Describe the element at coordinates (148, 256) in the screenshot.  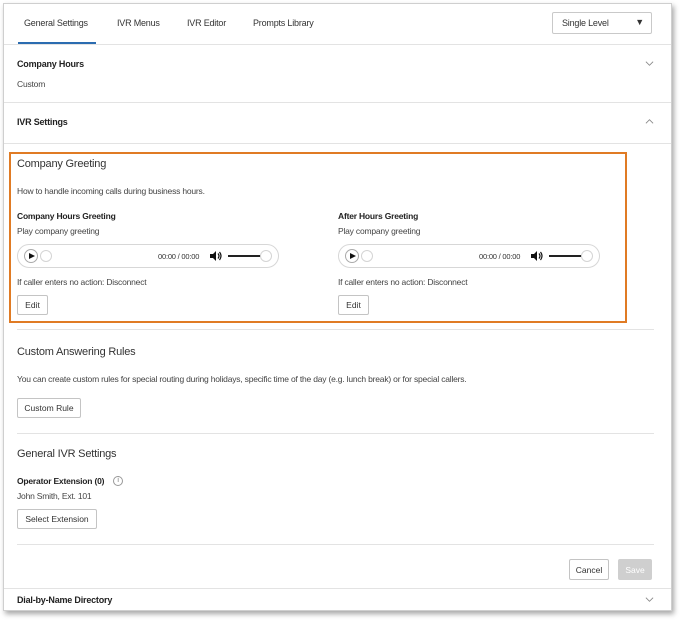
I see `hours-greeting-audio-player: 00:00 / 00:00` at that location.